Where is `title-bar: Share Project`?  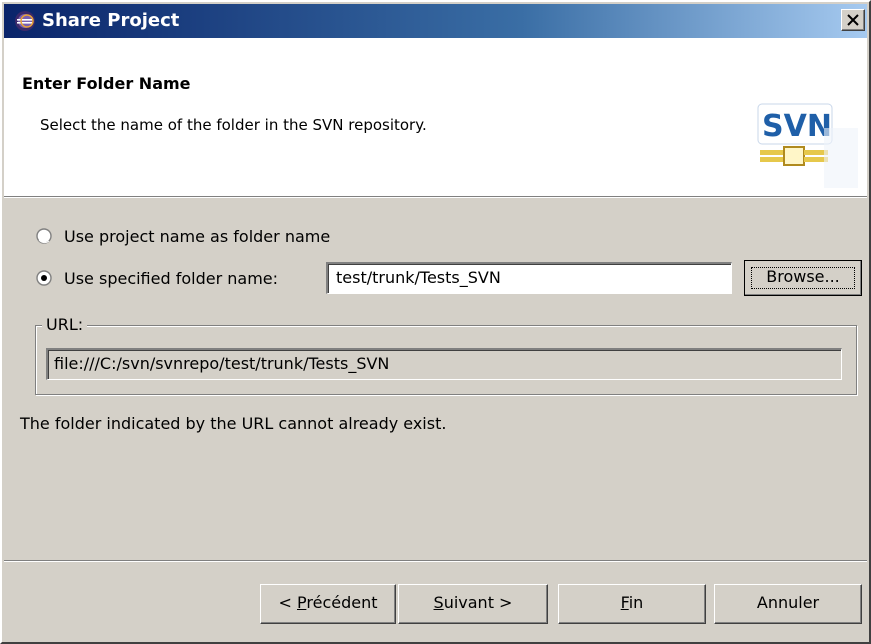
title-bar: Share Project is located at coordinates (435, 21).